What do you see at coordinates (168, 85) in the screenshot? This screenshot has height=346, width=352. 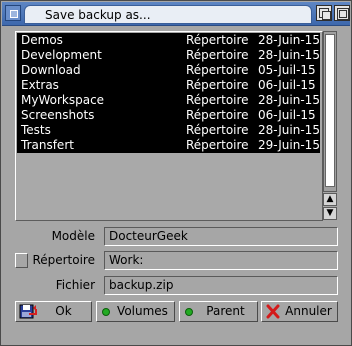 I see `file-row: Extras Répertoire 06-Juil-15` at bounding box center [168, 85].